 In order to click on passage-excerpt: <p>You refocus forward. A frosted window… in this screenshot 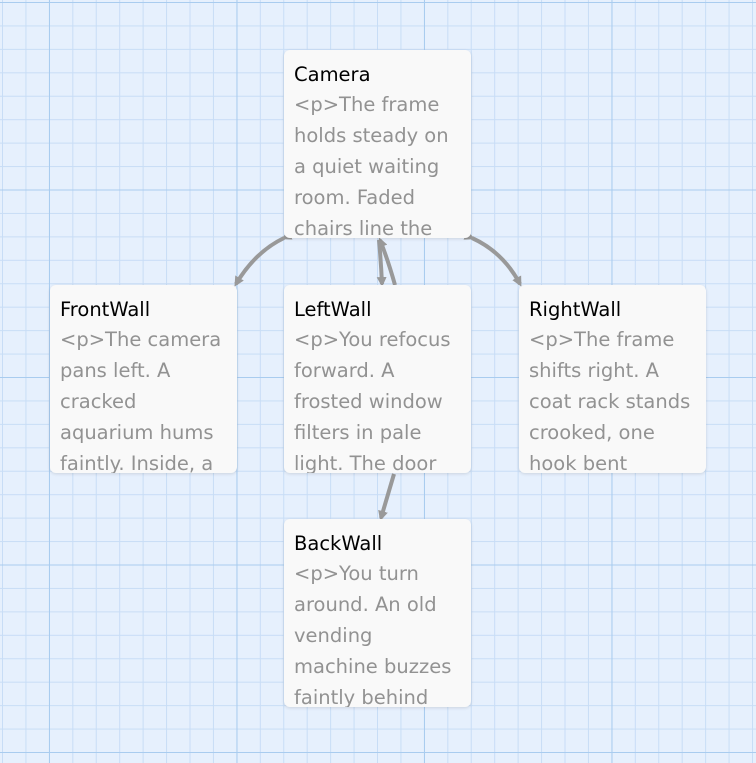, I will do `click(372, 400)`.